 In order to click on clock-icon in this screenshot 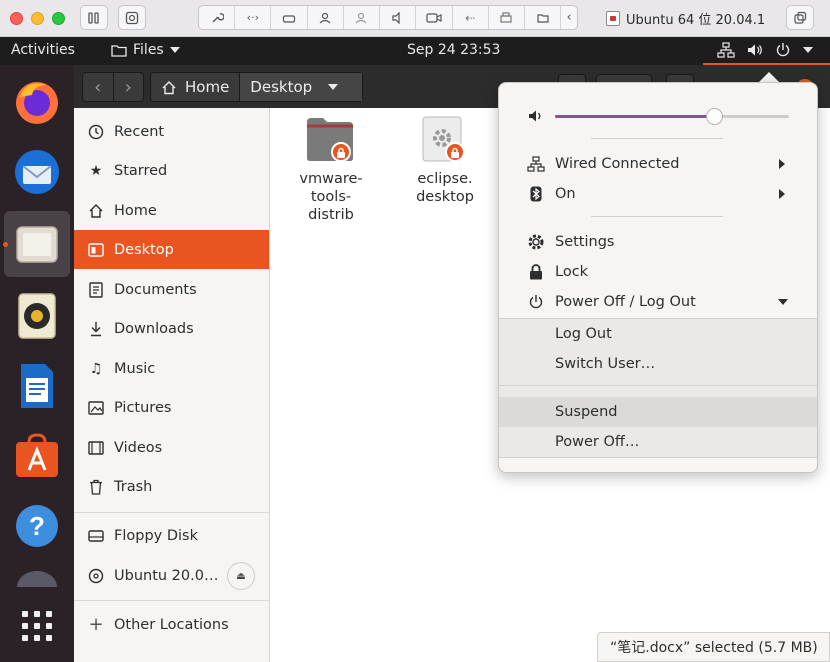, I will do `click(96, 132)`.